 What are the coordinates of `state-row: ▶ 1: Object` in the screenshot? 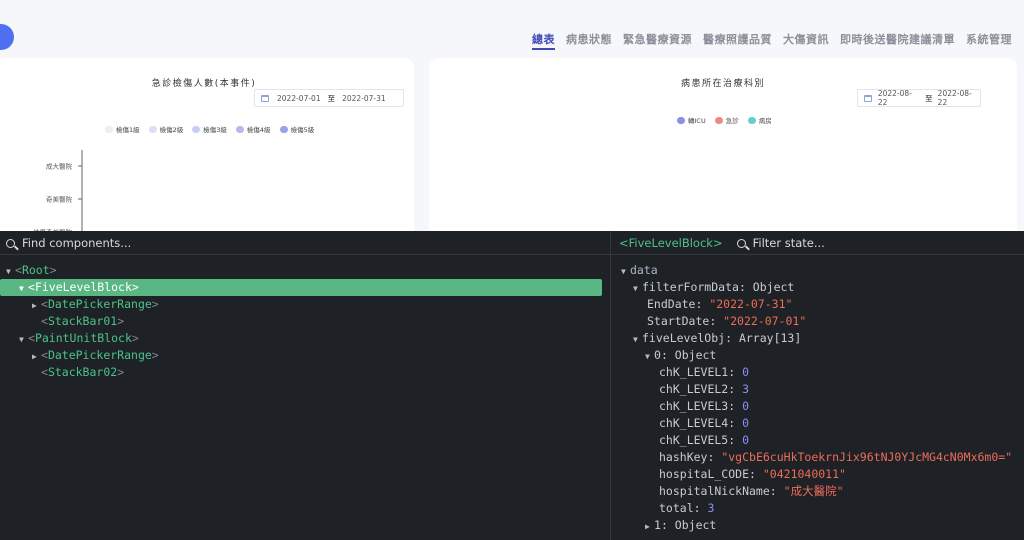 It's located at (817, 525).